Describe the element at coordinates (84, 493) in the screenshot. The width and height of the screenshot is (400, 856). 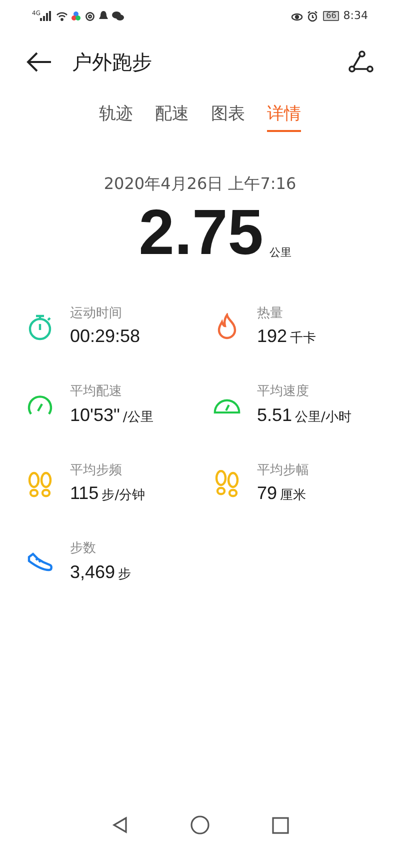
I see `stat-value: 115` at that location.